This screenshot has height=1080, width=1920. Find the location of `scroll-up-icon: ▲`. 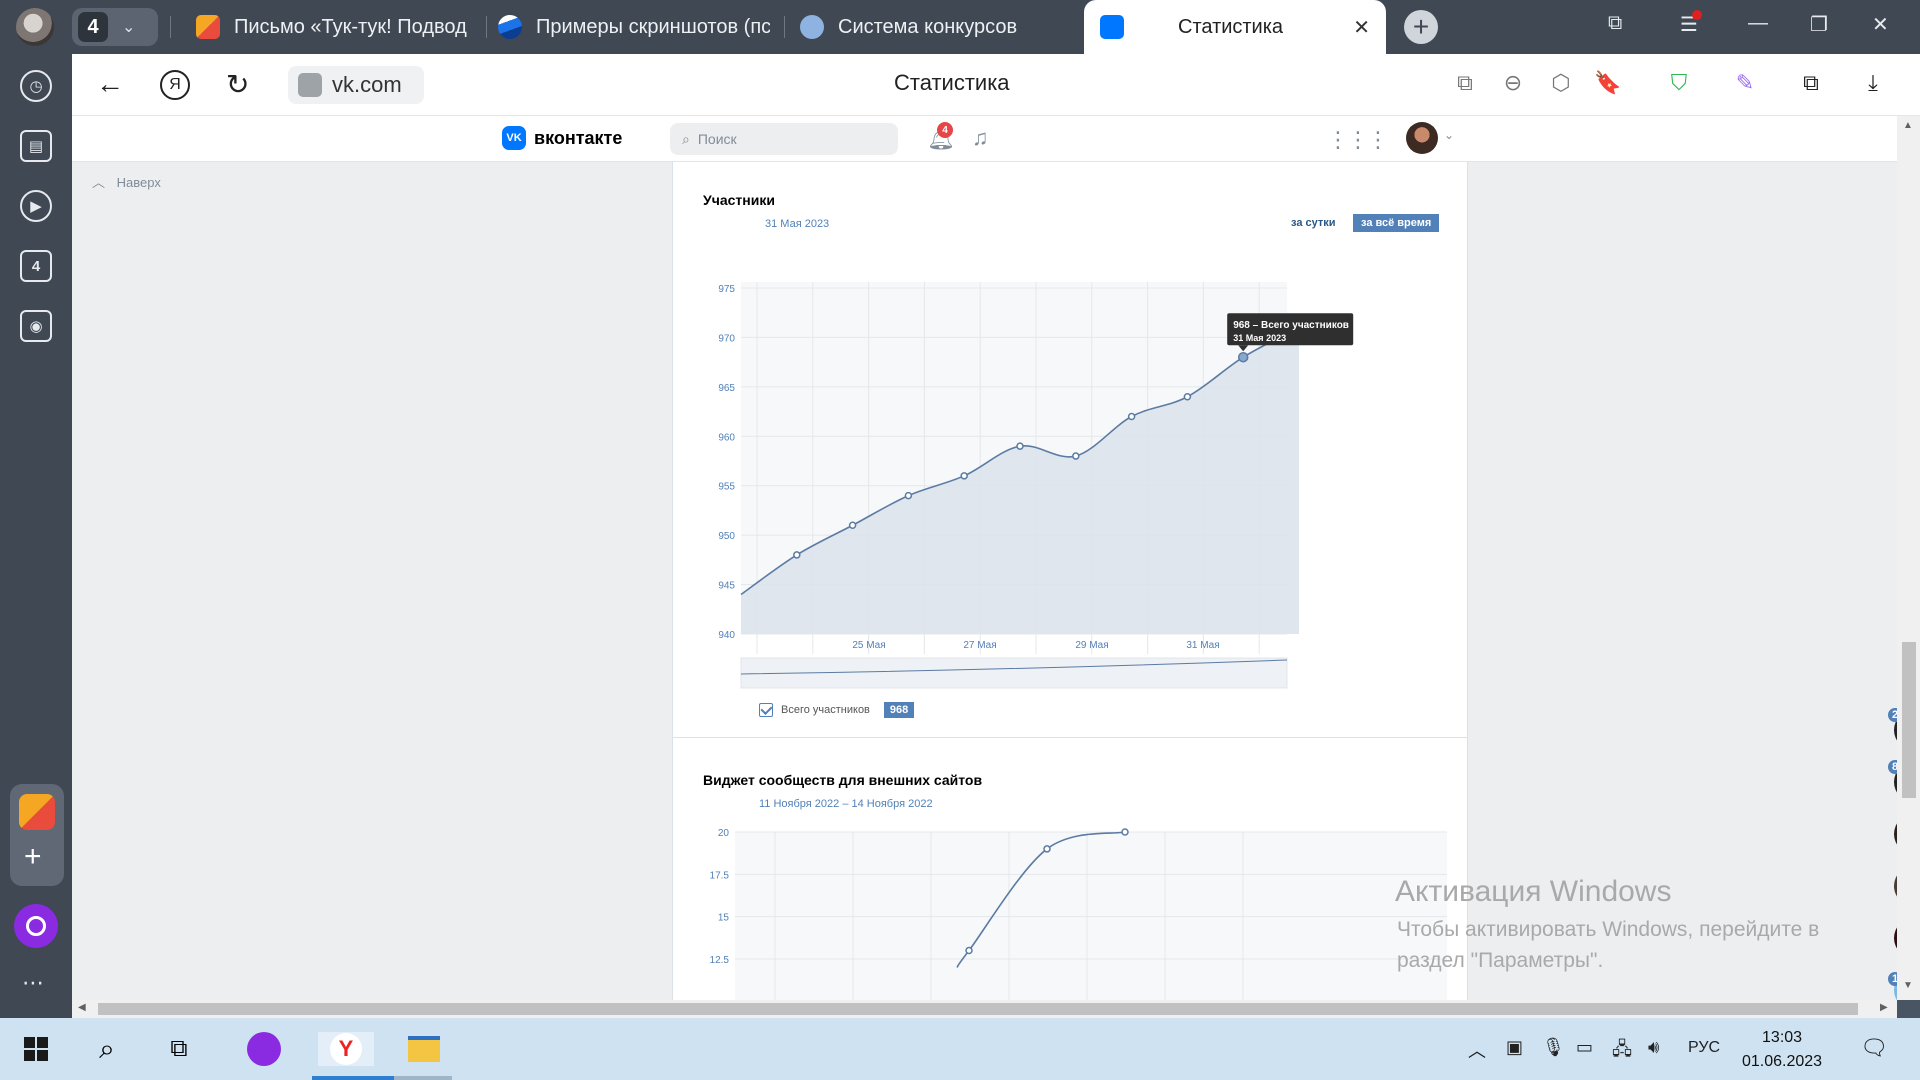

scroll-up-icon: ▲ is located at coordinates (1908, 125).